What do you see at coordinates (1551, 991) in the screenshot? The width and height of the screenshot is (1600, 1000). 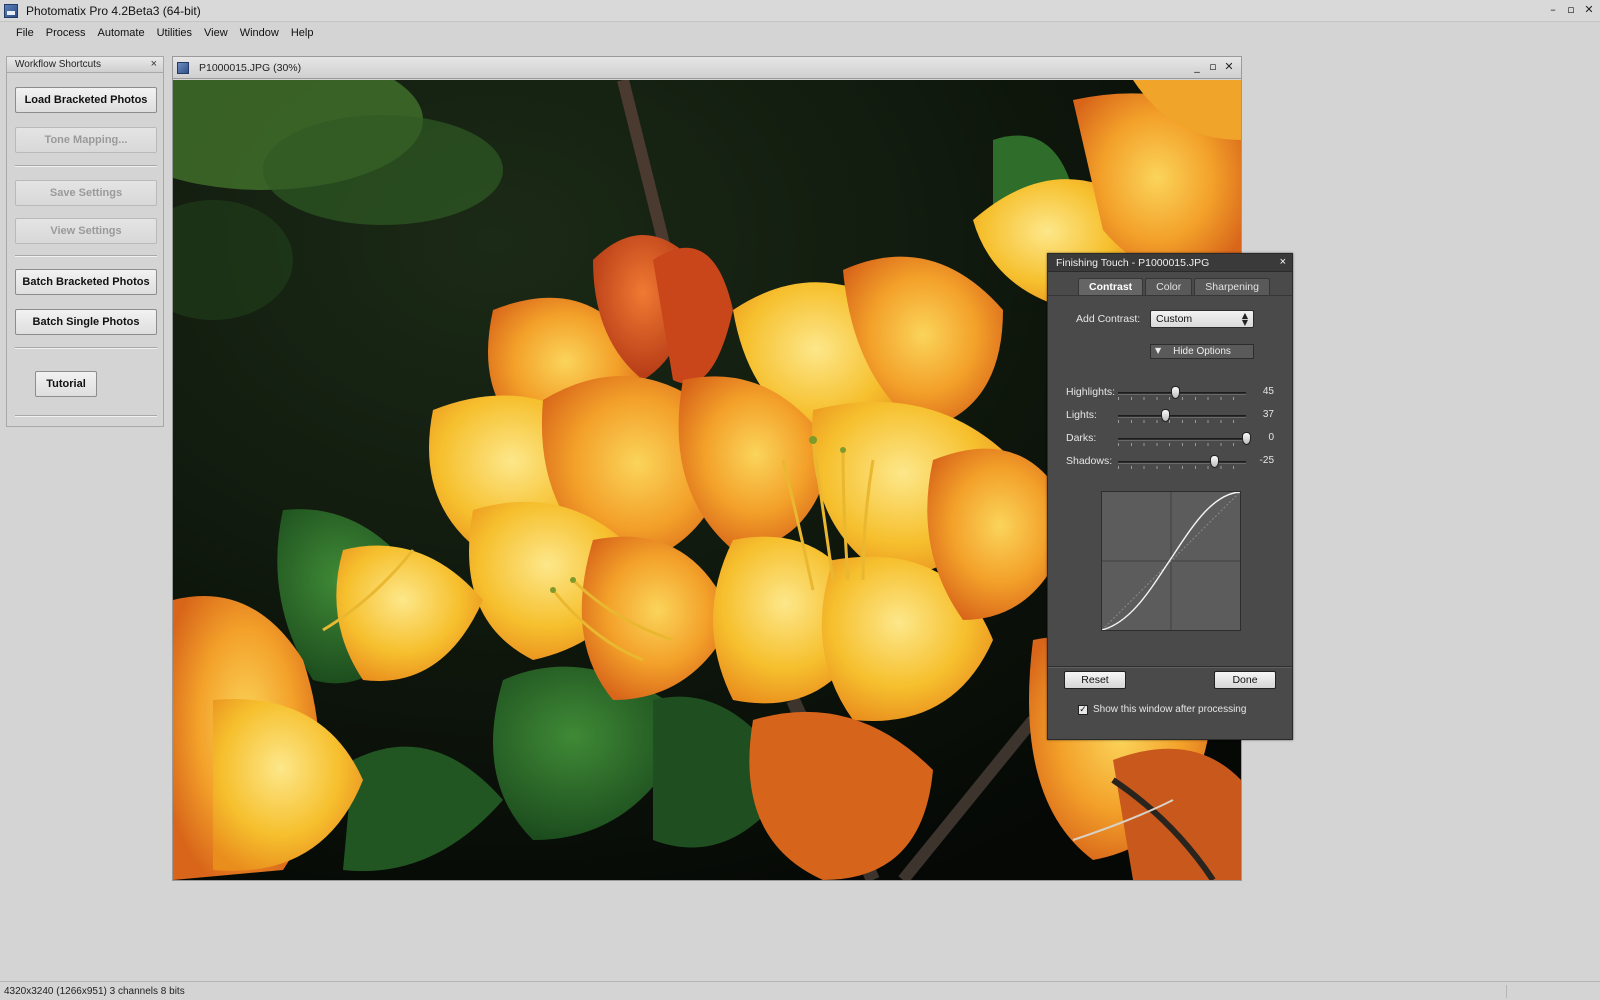 I see `status-segment` at bounding box center [1551, 991].